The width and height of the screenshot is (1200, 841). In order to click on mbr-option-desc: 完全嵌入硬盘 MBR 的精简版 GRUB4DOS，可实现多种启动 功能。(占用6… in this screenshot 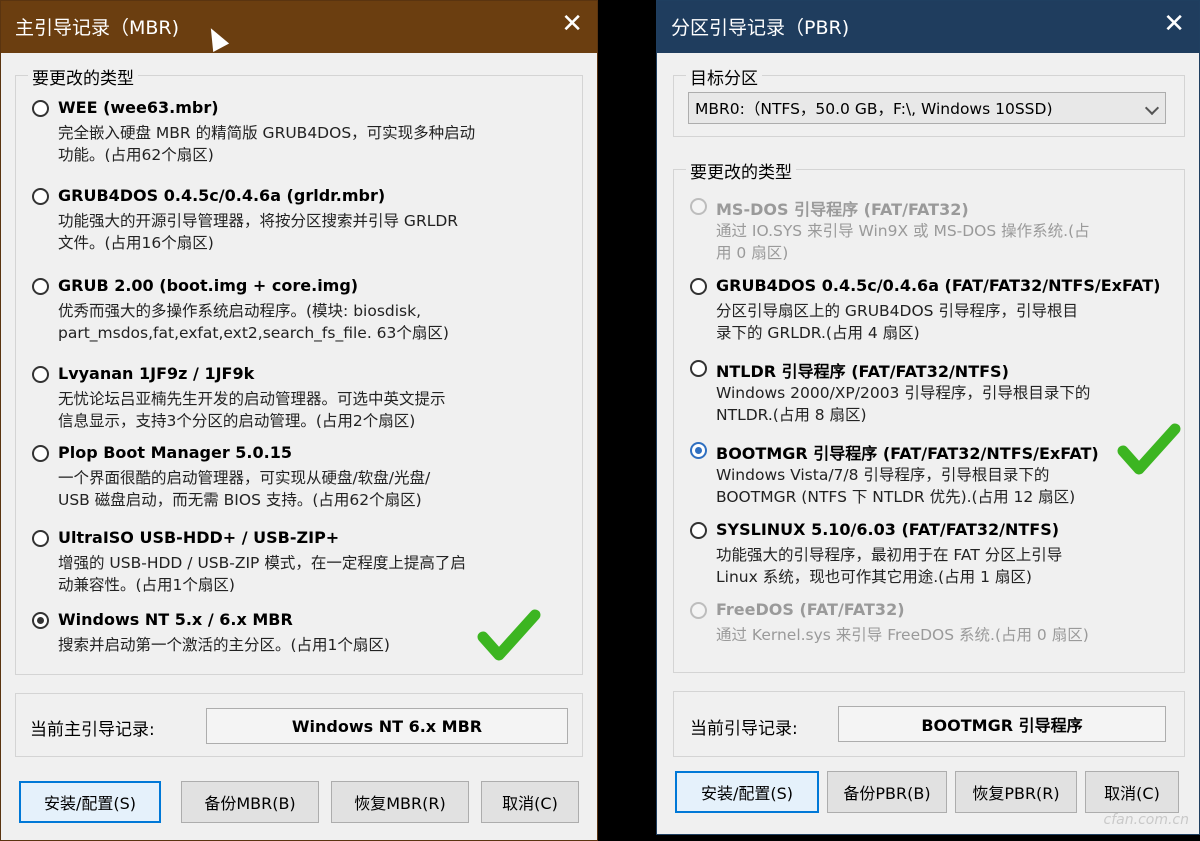, I will do `click(267, 144)`.